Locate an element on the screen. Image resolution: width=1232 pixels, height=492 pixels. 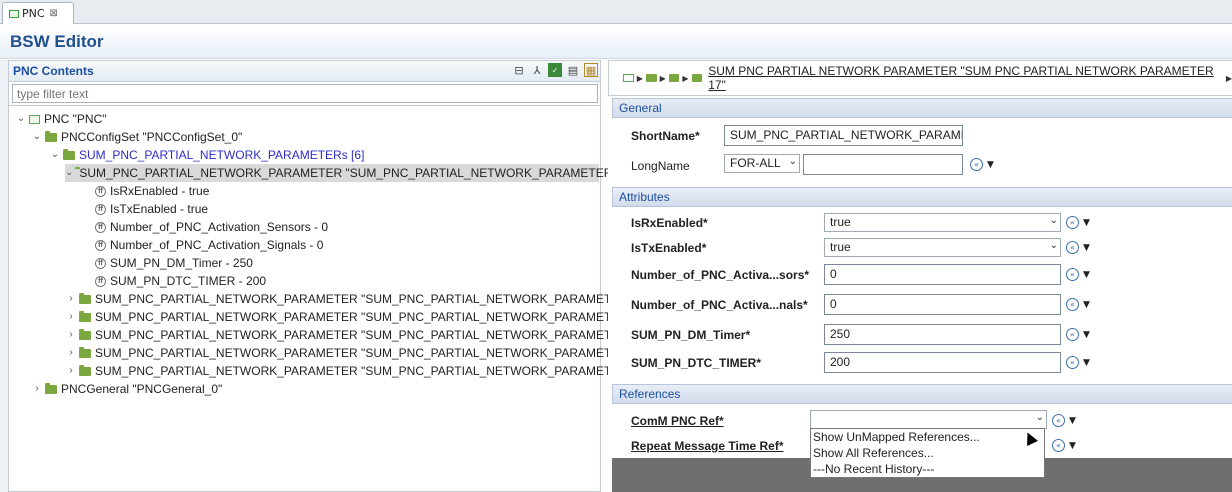
tree-node-activation-signals: ff Number_of_PNC_Activation_Signals - 0 is located at coordinates (209, 245).